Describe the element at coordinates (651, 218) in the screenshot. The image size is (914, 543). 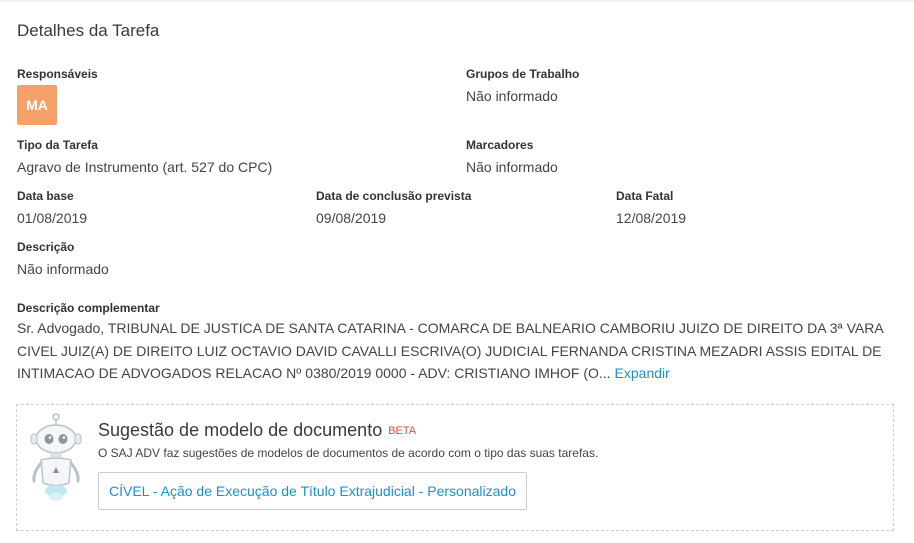
I see `data-fatal-value: 12/08/2019` at that location.